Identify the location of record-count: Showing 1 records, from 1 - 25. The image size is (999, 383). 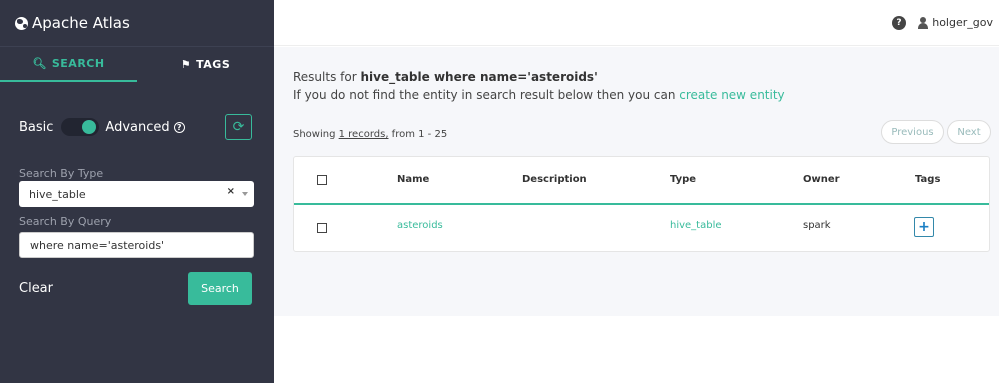
(370, 134).